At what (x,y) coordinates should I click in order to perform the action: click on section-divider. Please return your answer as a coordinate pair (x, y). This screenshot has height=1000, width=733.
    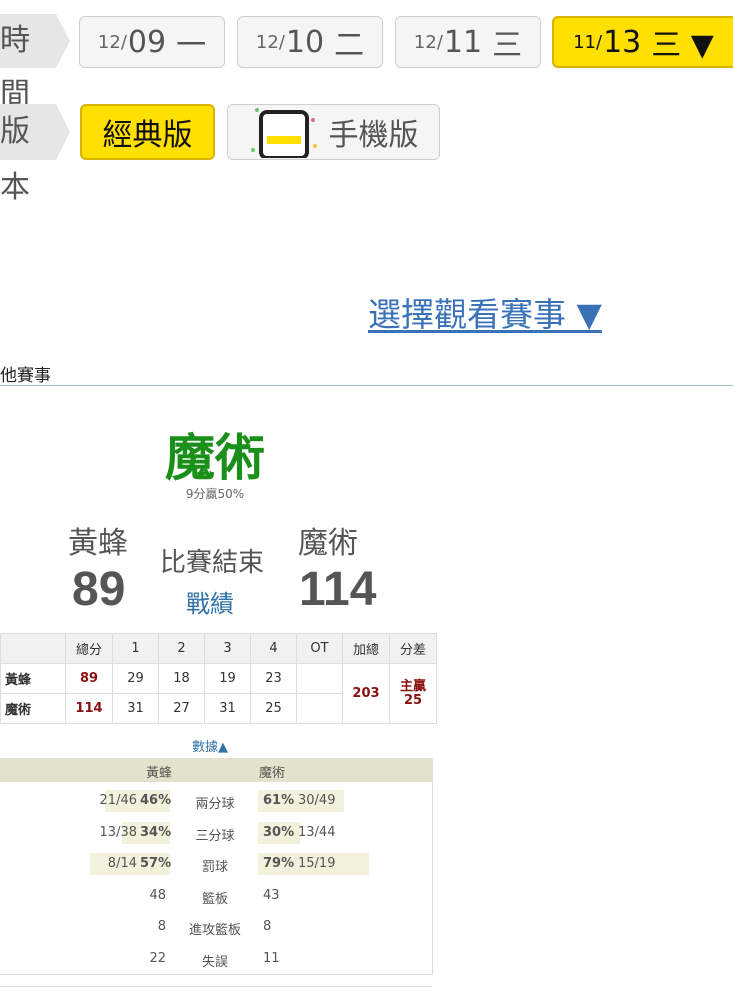
    Looking at the image, I should click on (366, 385).